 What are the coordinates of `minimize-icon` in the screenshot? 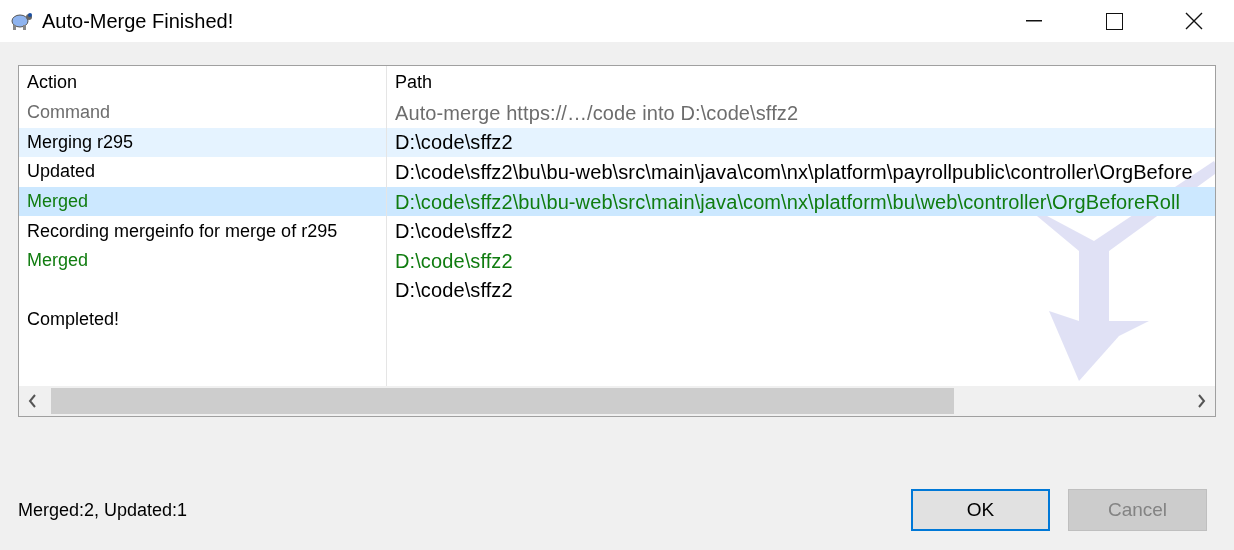 It's located at (1034, 21).